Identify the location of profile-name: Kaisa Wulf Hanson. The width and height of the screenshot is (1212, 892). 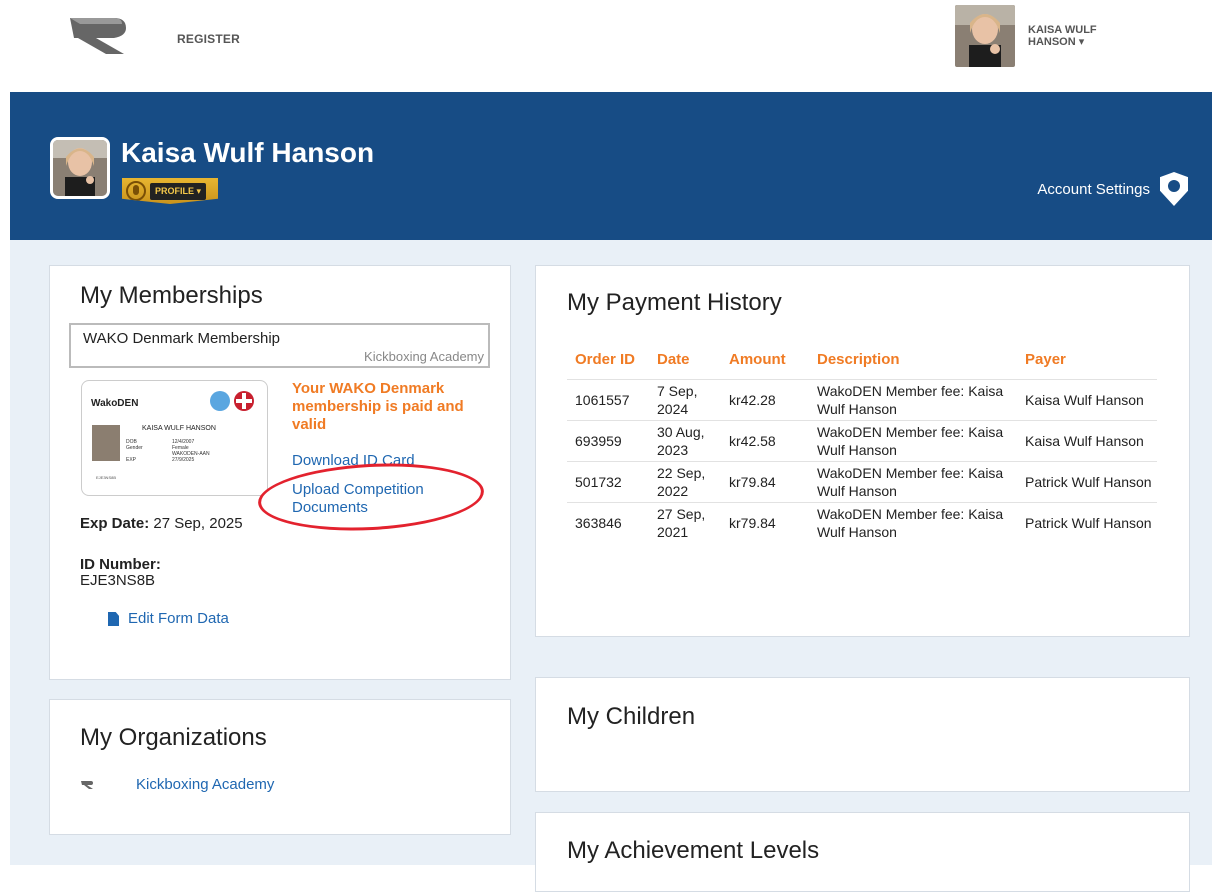
(248, 152).